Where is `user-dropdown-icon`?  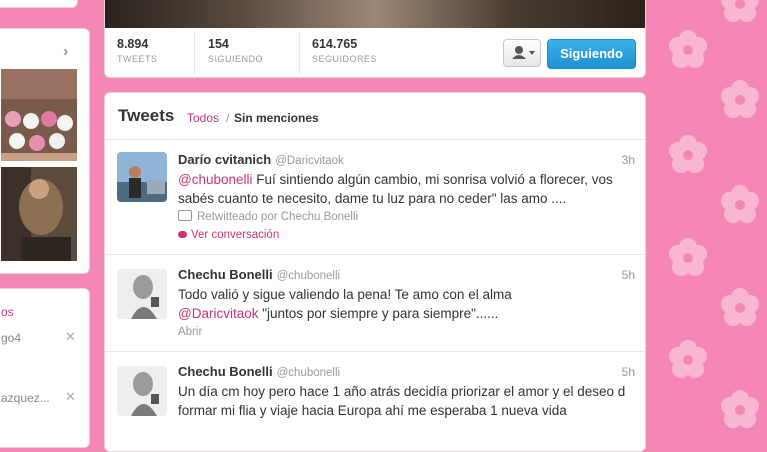
user-dropdown-icon is located at coordinates (523, 52).